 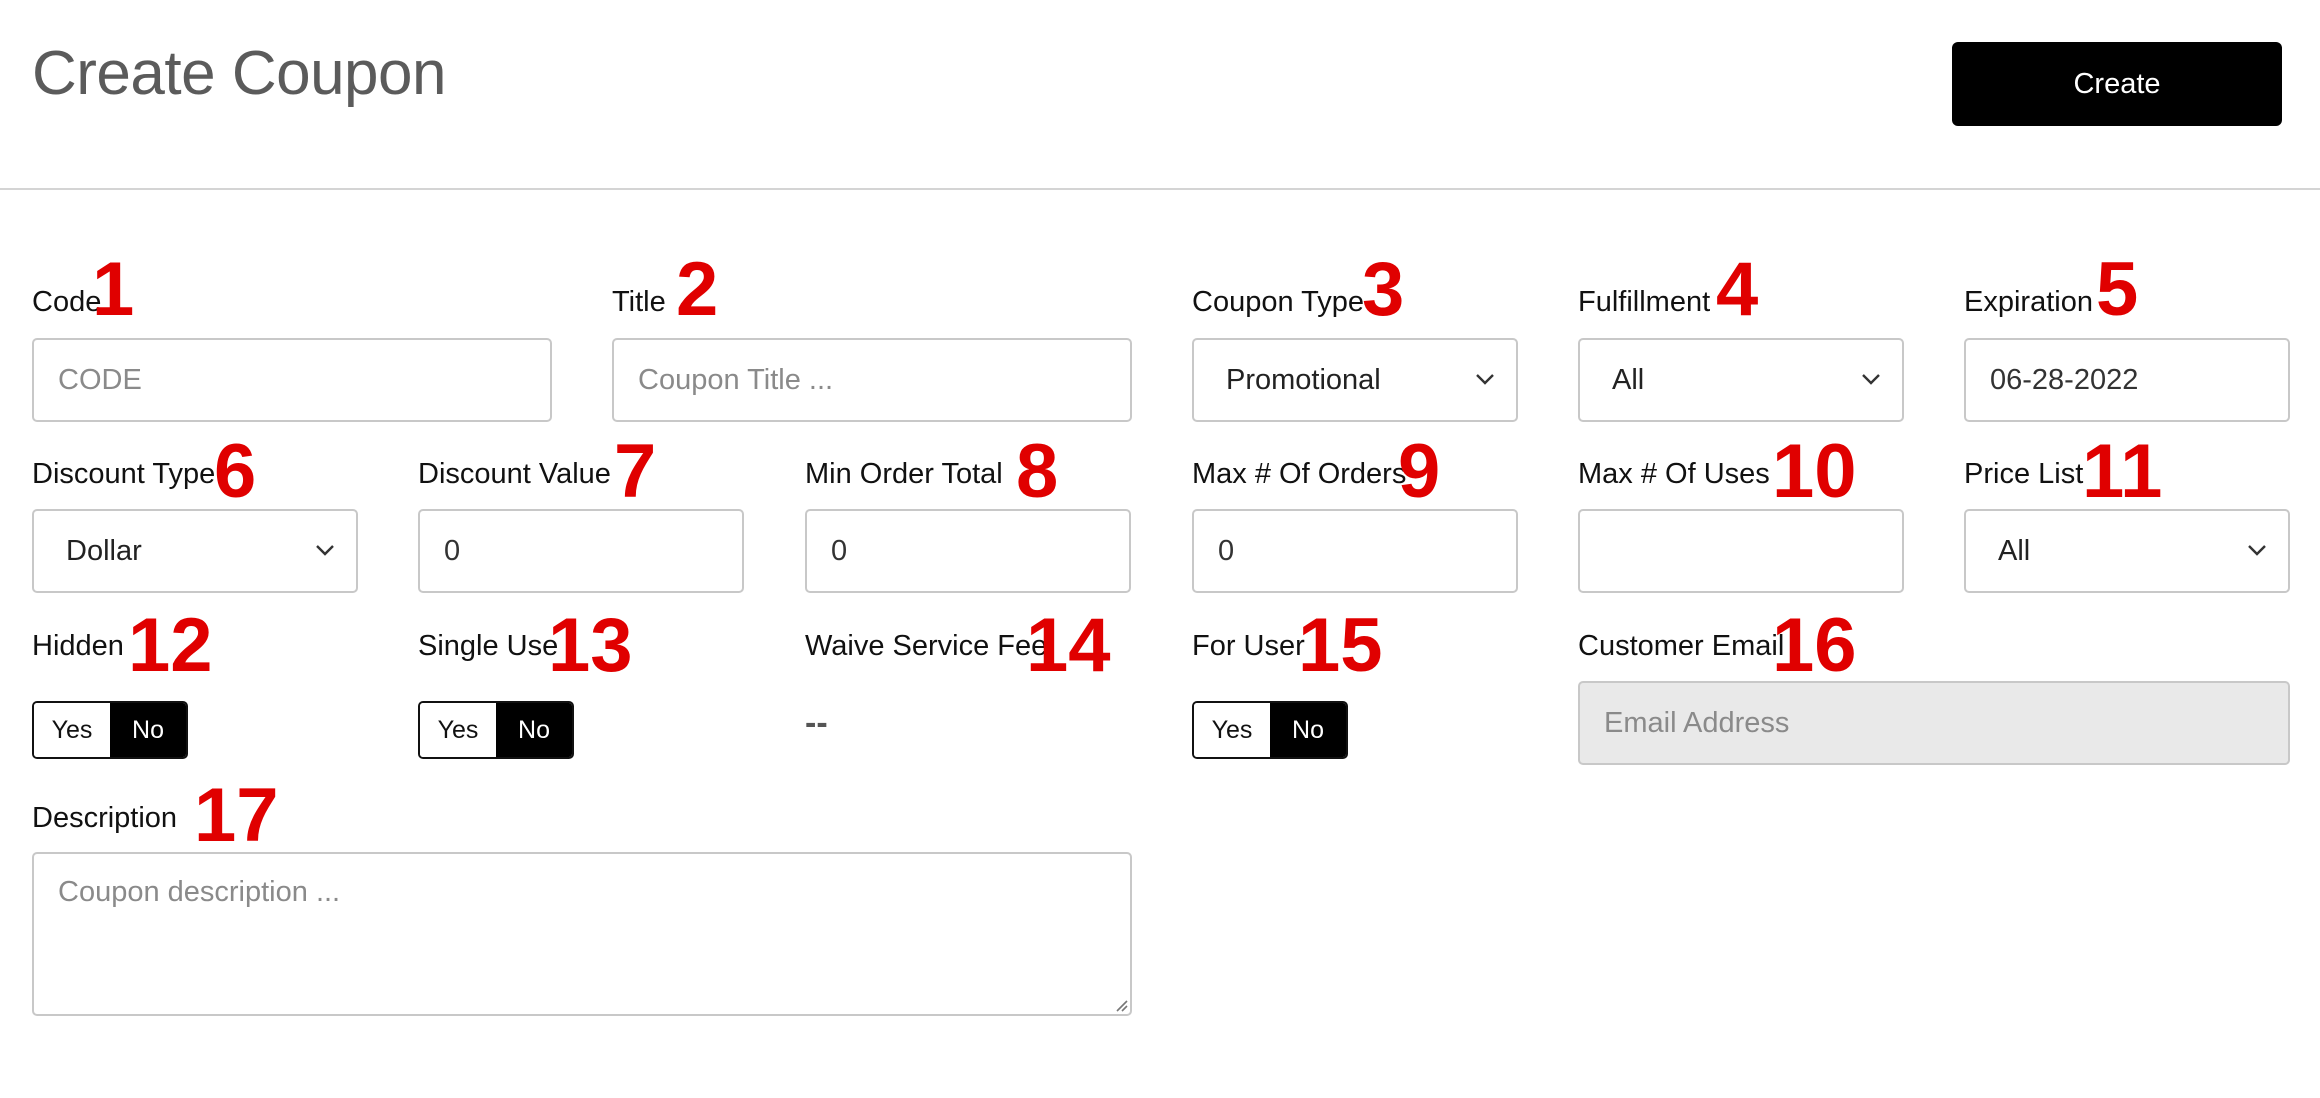 What do you see at coordinates (2014, 550) in the screenshot?
I see `price-list-value: All` at bounding box center [2014, 550].